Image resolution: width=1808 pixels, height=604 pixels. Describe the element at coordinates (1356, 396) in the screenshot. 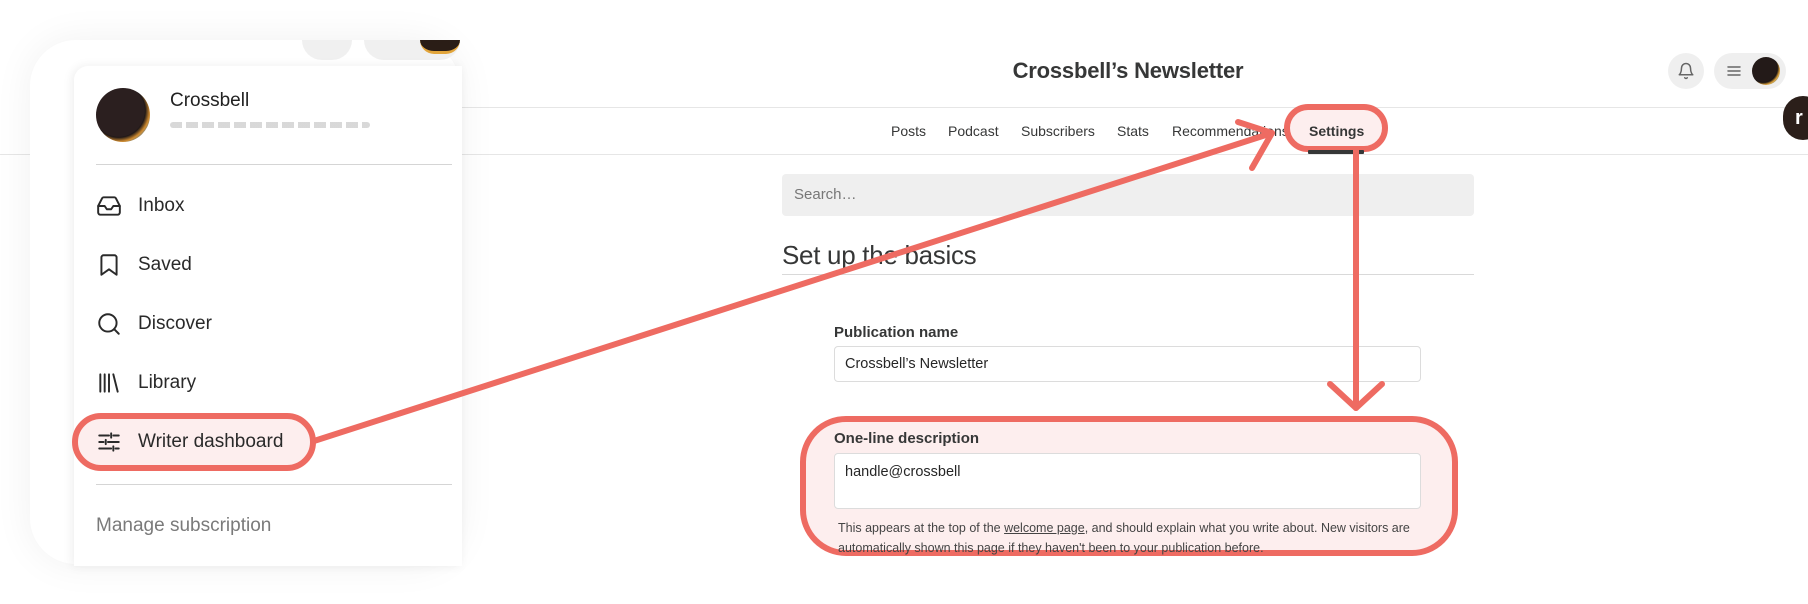

I see `arrow-to-description-head` at that location.